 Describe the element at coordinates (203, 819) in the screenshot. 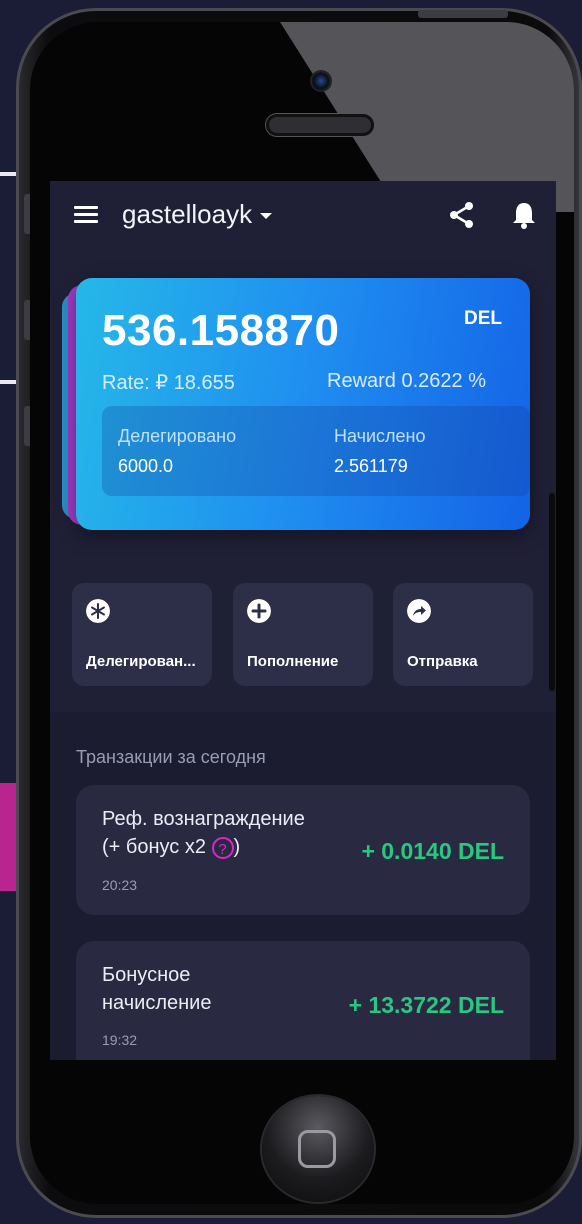

I see `transaction-title-line: Реф. вознаграждение` at that location.